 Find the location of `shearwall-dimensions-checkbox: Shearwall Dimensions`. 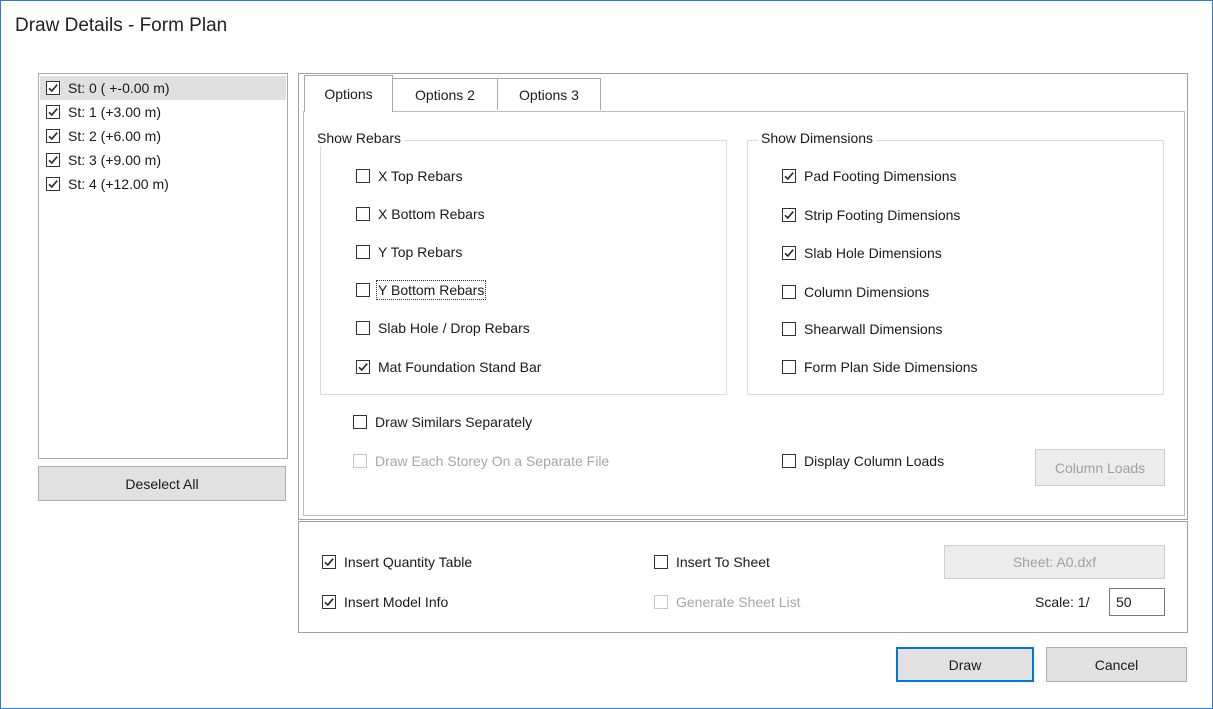

shearwall-dimensions-checkbox: Shearwall Dimensions is located at coordinates (862, 329).